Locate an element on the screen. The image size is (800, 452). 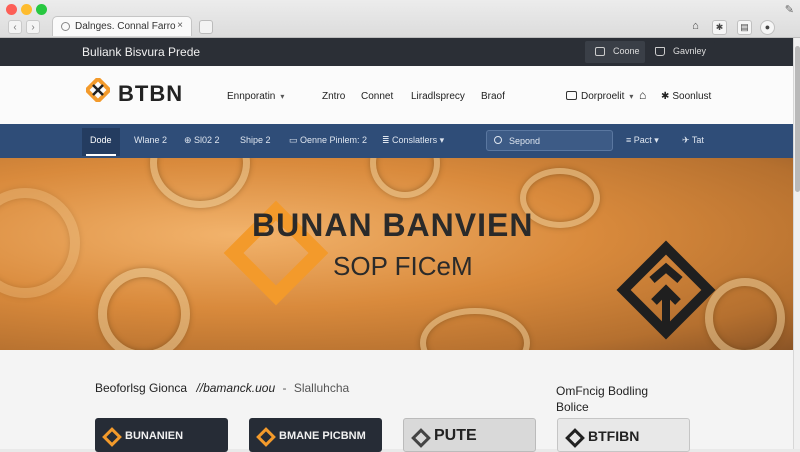
profile-icon: ● is located at coordinates (767, 27).